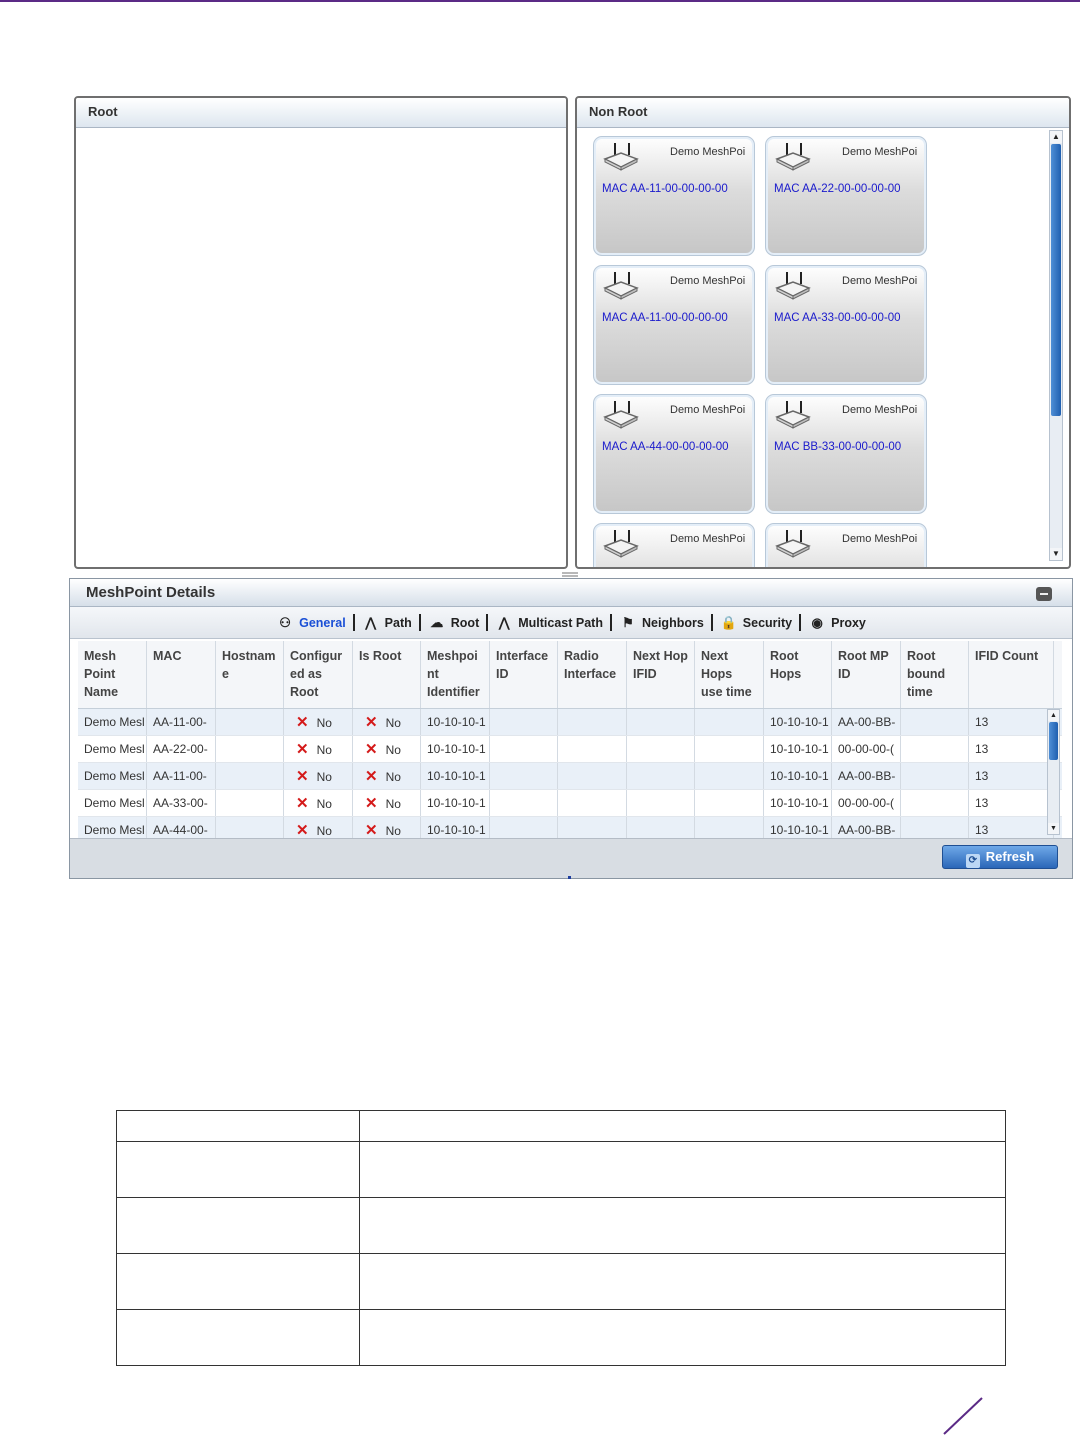  I want to click on grid-scroll-thumb, so click(1053, 741).